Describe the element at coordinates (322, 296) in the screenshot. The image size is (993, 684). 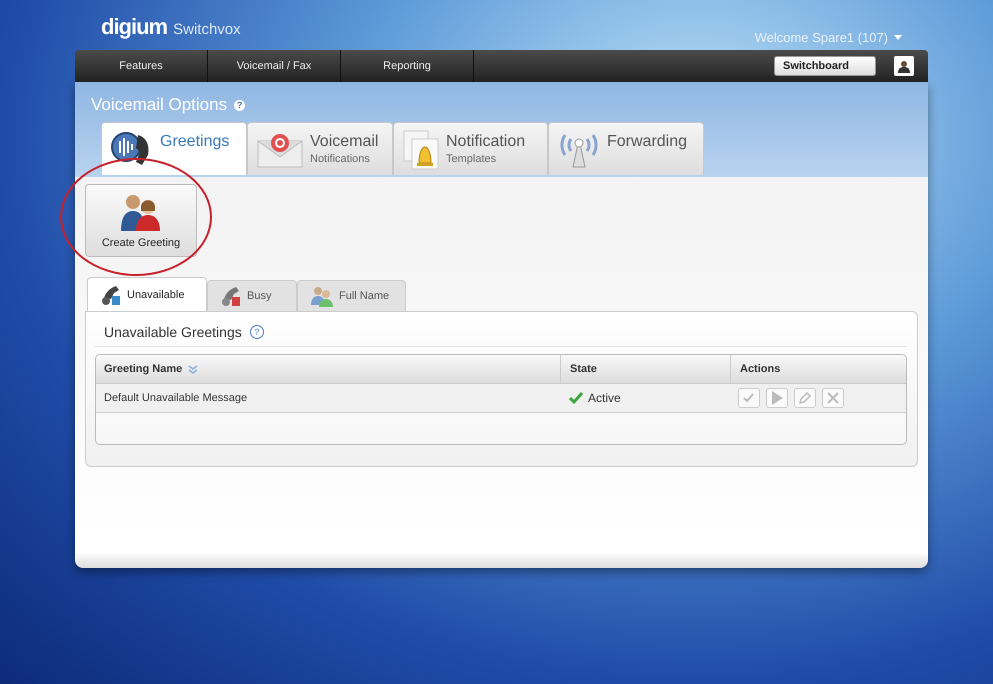
I see `people-icon` at that location.